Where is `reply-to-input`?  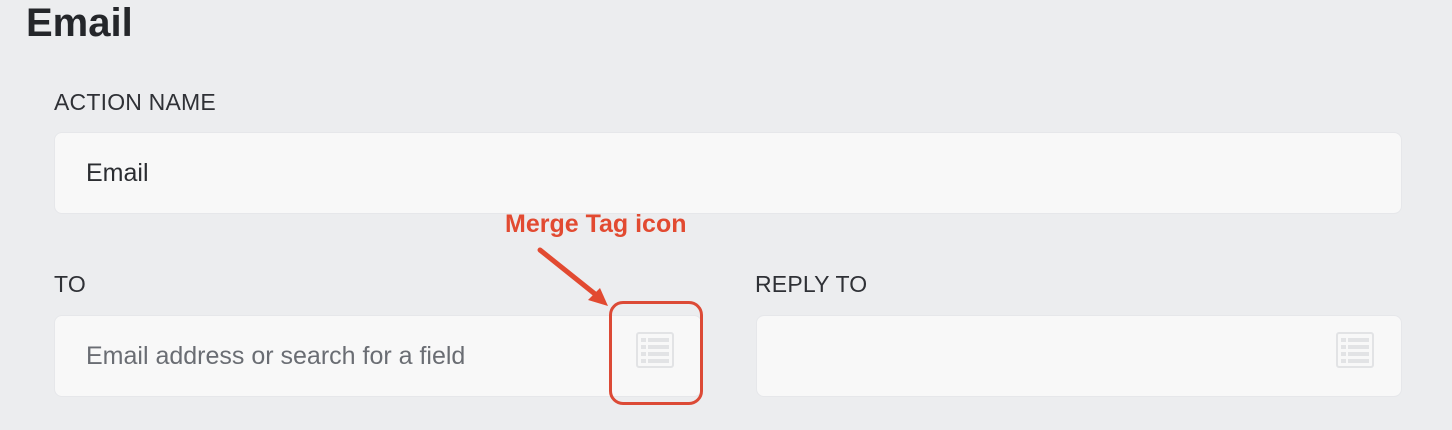 reply-to-input is located at coordinates (1079, 356).